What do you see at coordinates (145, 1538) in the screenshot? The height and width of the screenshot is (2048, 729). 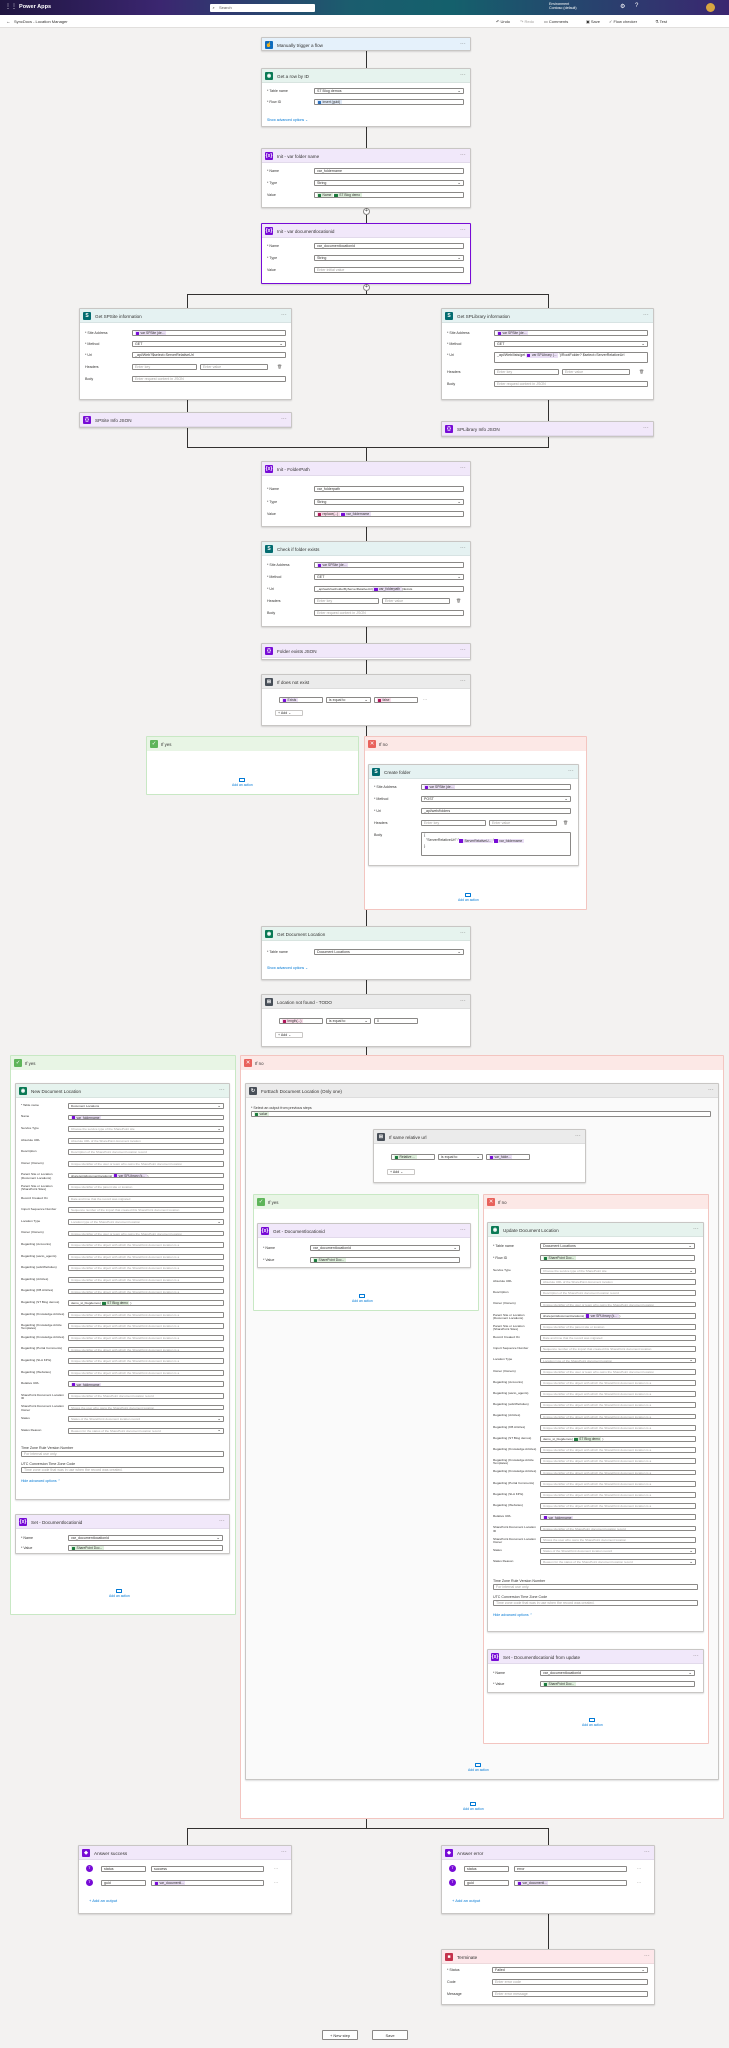 I see `name-select: var_documentlocationid` at bounding box center [145, 1538].